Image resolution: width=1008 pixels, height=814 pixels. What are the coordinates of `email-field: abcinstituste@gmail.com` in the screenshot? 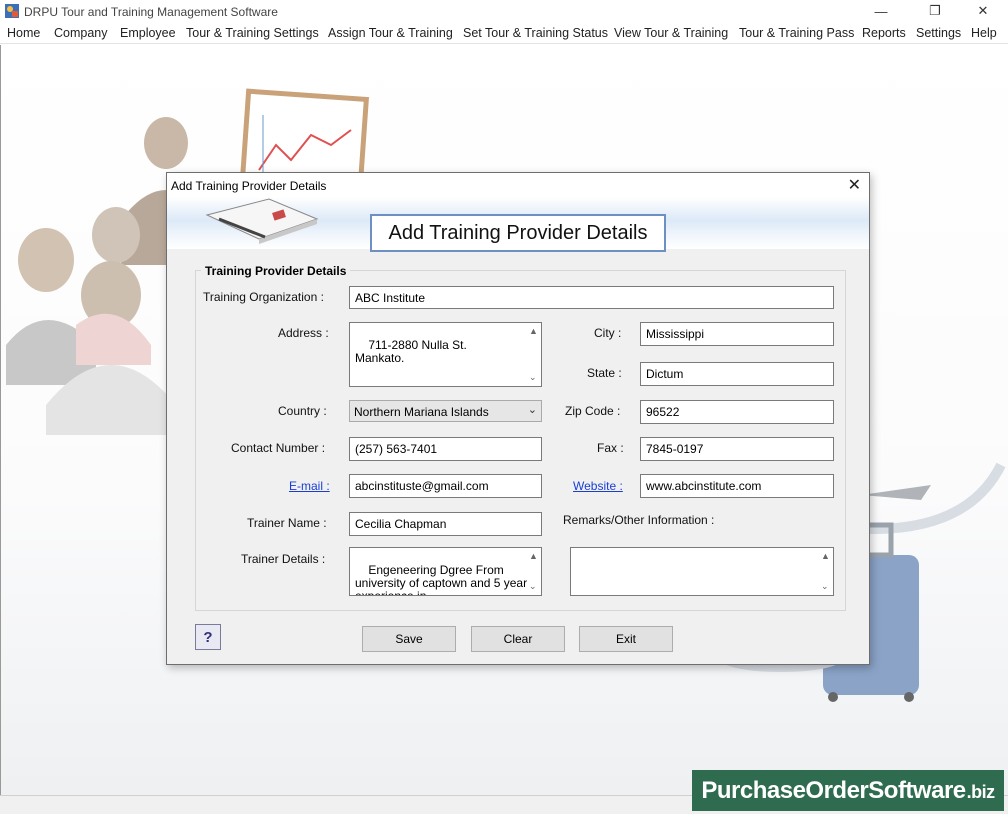 It's located at (445, 486).